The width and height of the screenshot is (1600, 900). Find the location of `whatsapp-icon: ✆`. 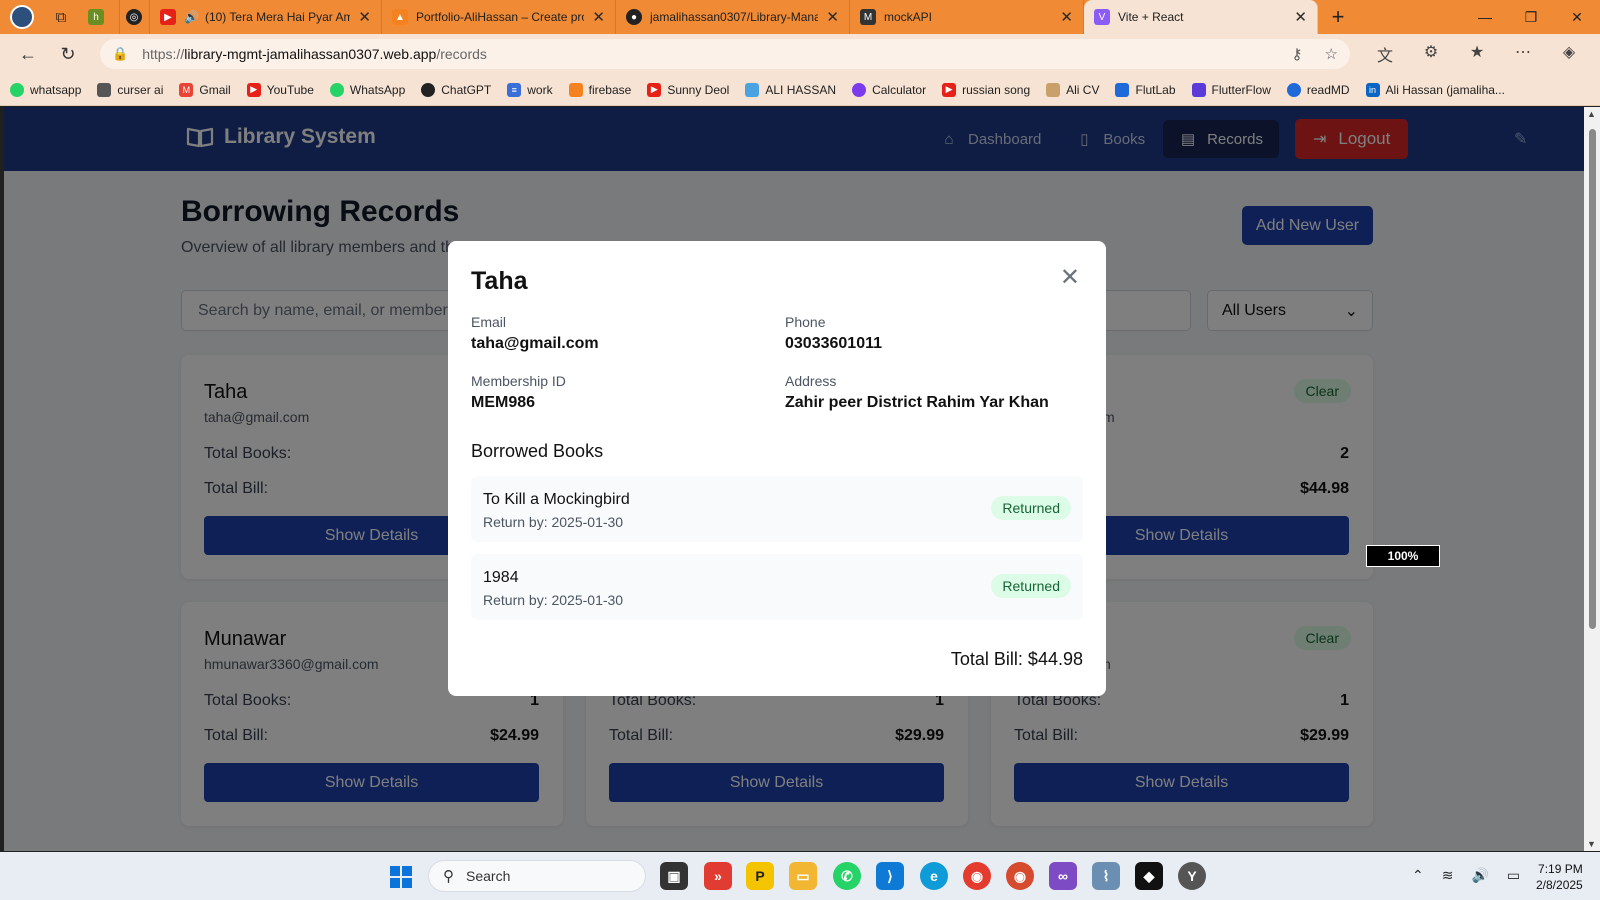

whatsapp-icon: ✆ is located at coordinates (847, 876).